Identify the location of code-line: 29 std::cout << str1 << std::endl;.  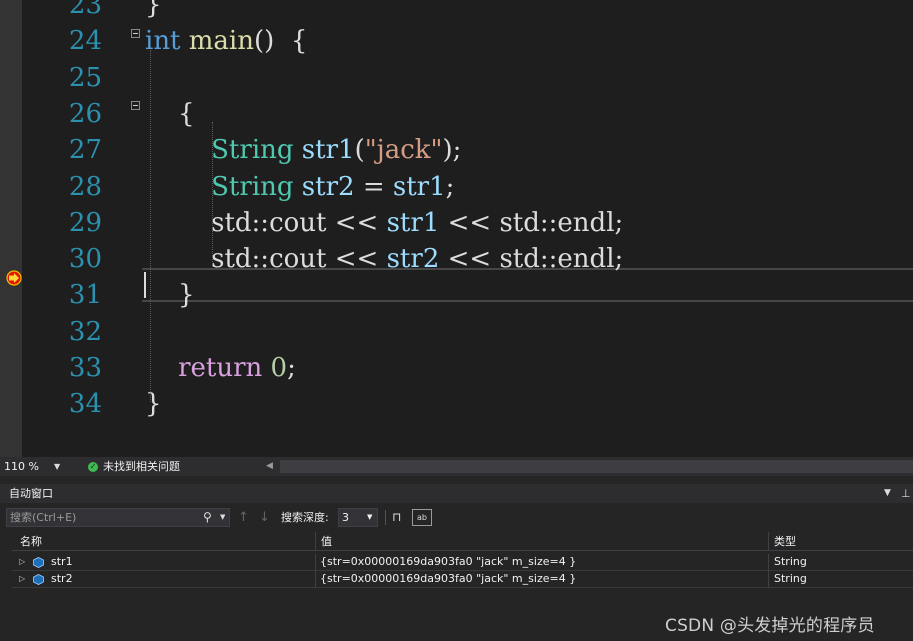
(456, 223).